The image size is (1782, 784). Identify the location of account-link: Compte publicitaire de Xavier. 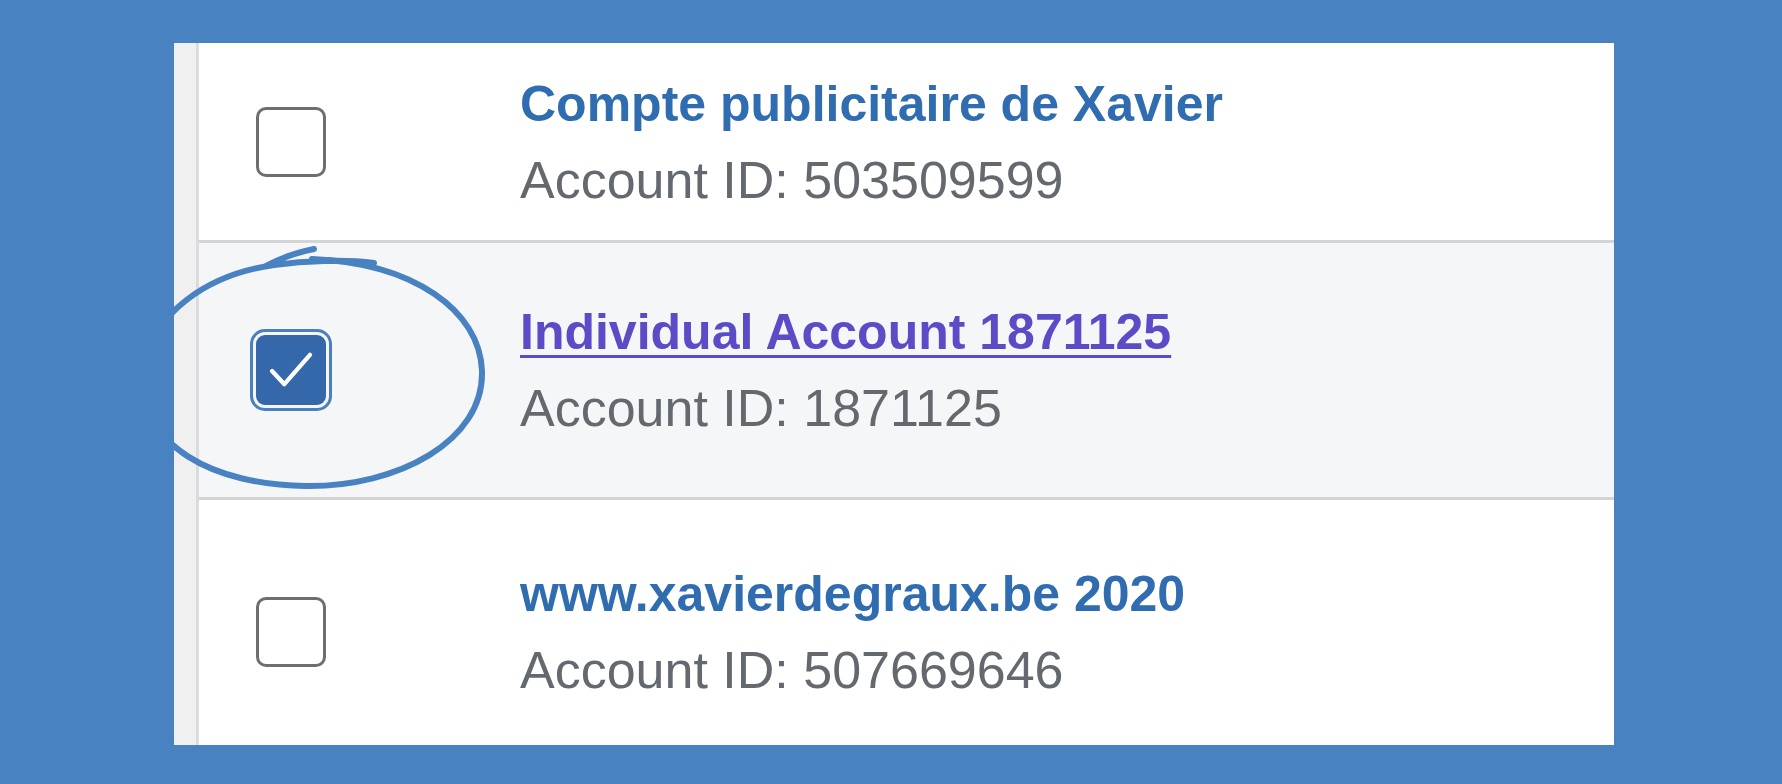
(871, 103).